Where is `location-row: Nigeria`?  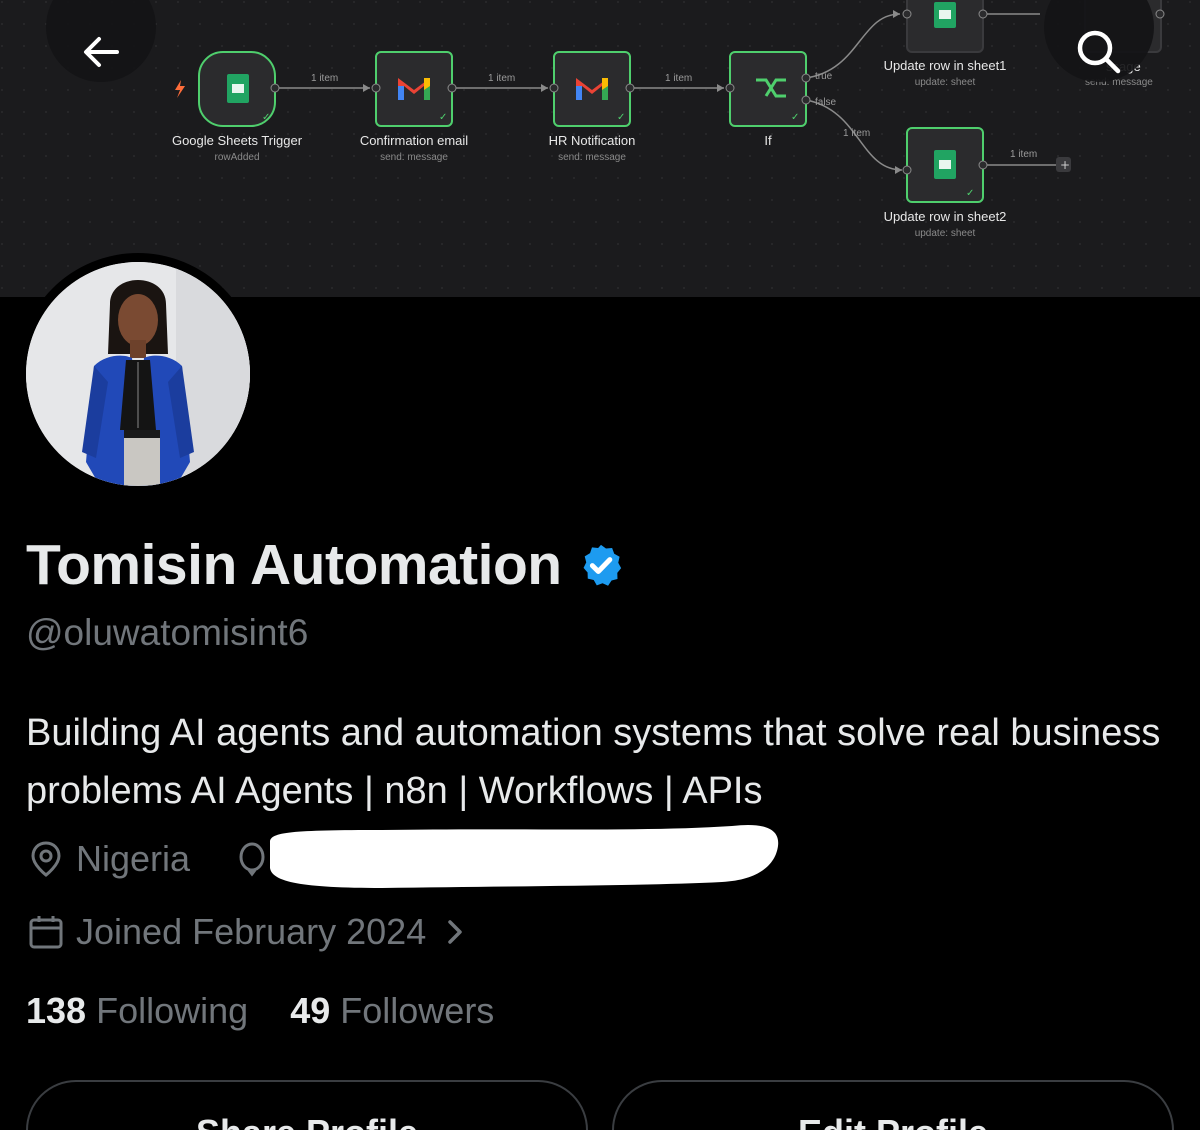 location-row: Nigeria is located at coordinates (108, 859).